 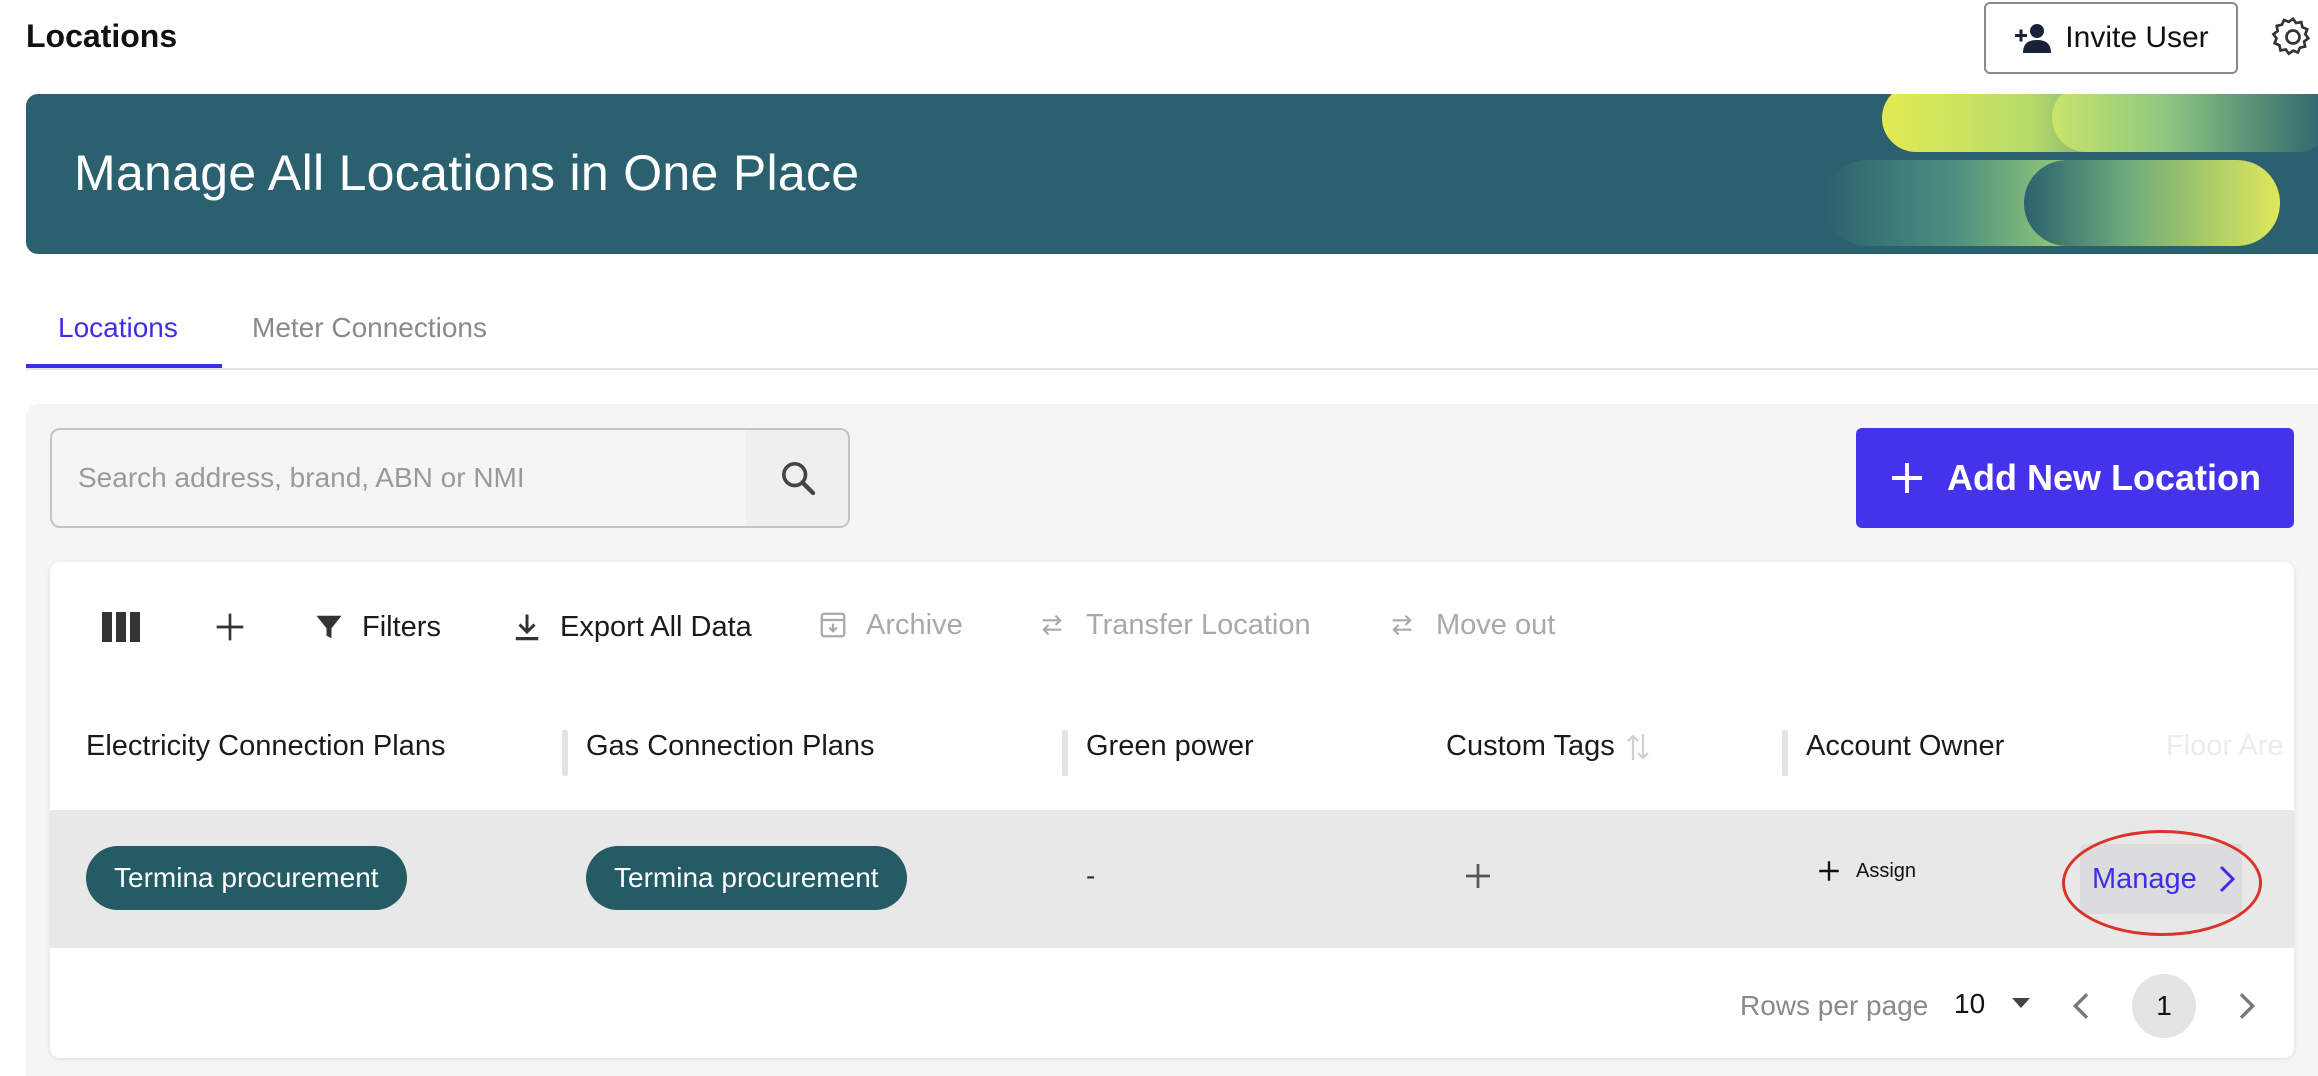 I want to click on top-bar: Locations Invite User, so click(x=1159, y=39).